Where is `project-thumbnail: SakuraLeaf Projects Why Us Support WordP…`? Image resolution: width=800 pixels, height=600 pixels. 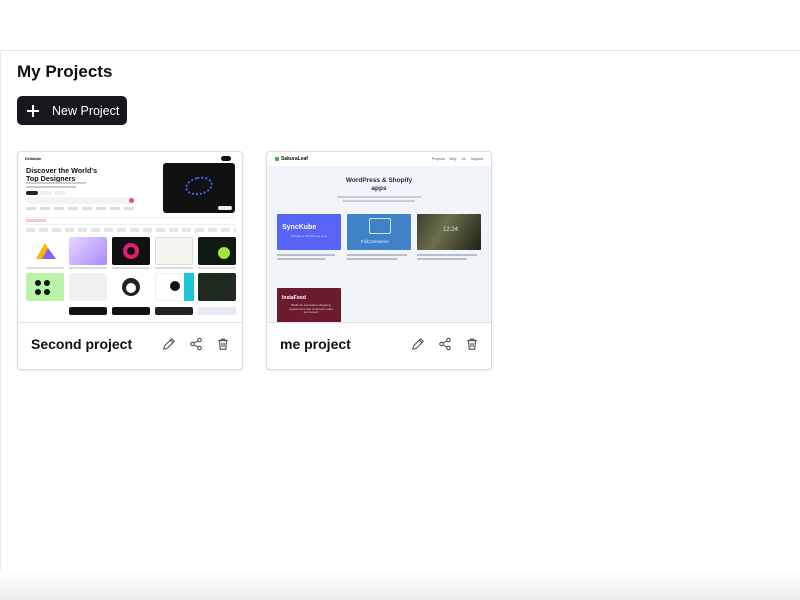
project-thumbnail: SakuraLeaf Projects Why Us Support WordP… is located at coordinates (379, 237).